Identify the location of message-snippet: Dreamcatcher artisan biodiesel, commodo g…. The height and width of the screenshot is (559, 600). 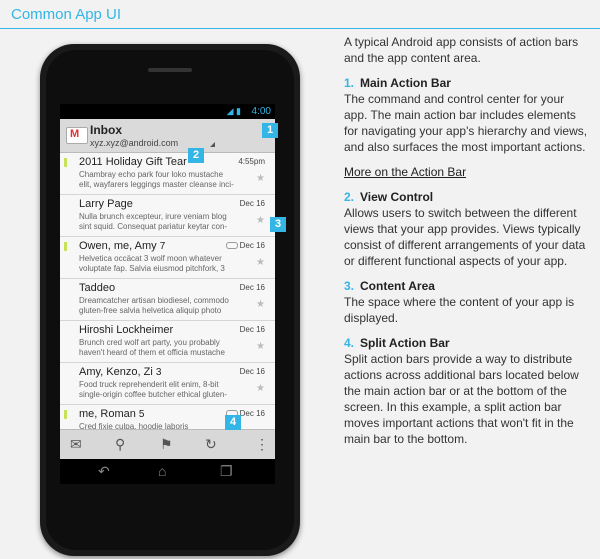
(154, 305).